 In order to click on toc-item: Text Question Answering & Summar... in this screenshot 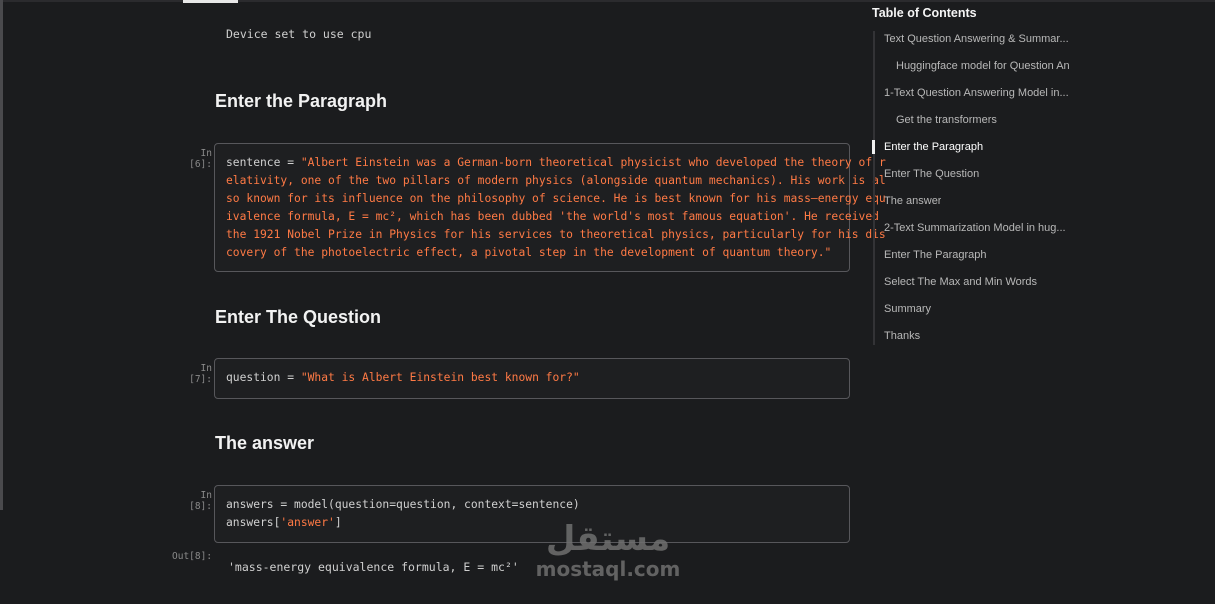, I will do `click(976, 39)`.